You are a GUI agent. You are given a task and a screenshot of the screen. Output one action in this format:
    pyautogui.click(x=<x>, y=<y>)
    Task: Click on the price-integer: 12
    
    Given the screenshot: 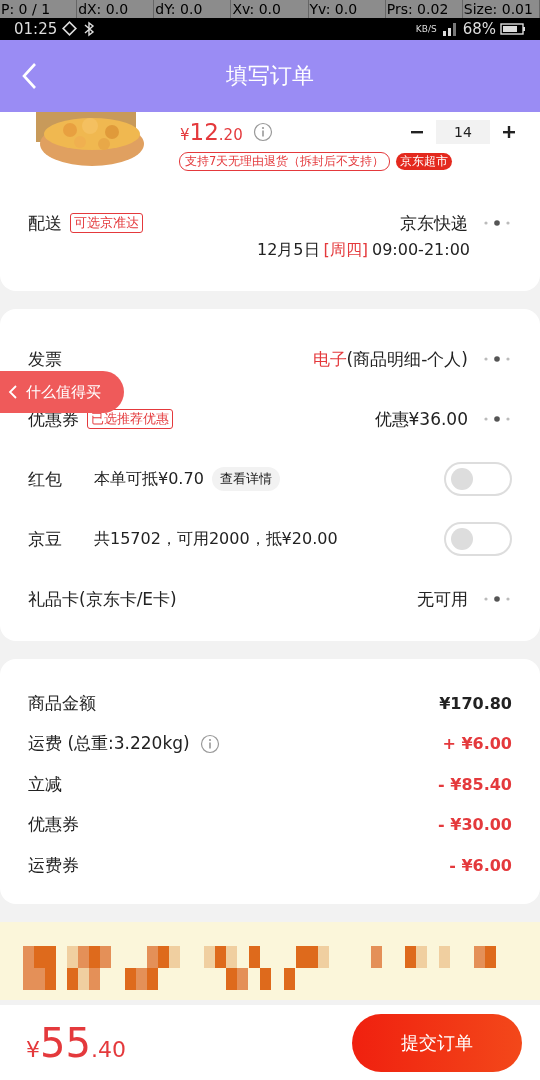 What is the action you would take?
    pyautogui.click(x=204, y=132)
    